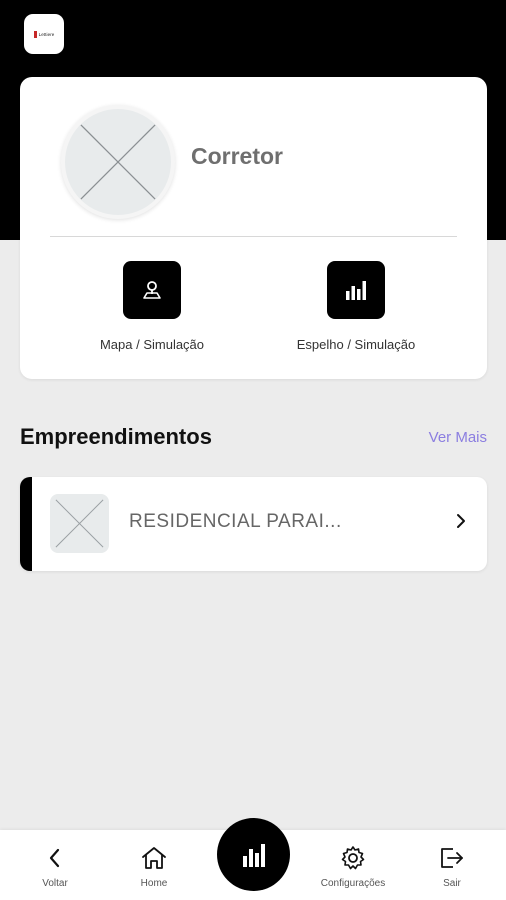  What do you see at coordinates (26, 524) in the screenshot?
I see `card-accent-bar` at bounding box center [26, 524].